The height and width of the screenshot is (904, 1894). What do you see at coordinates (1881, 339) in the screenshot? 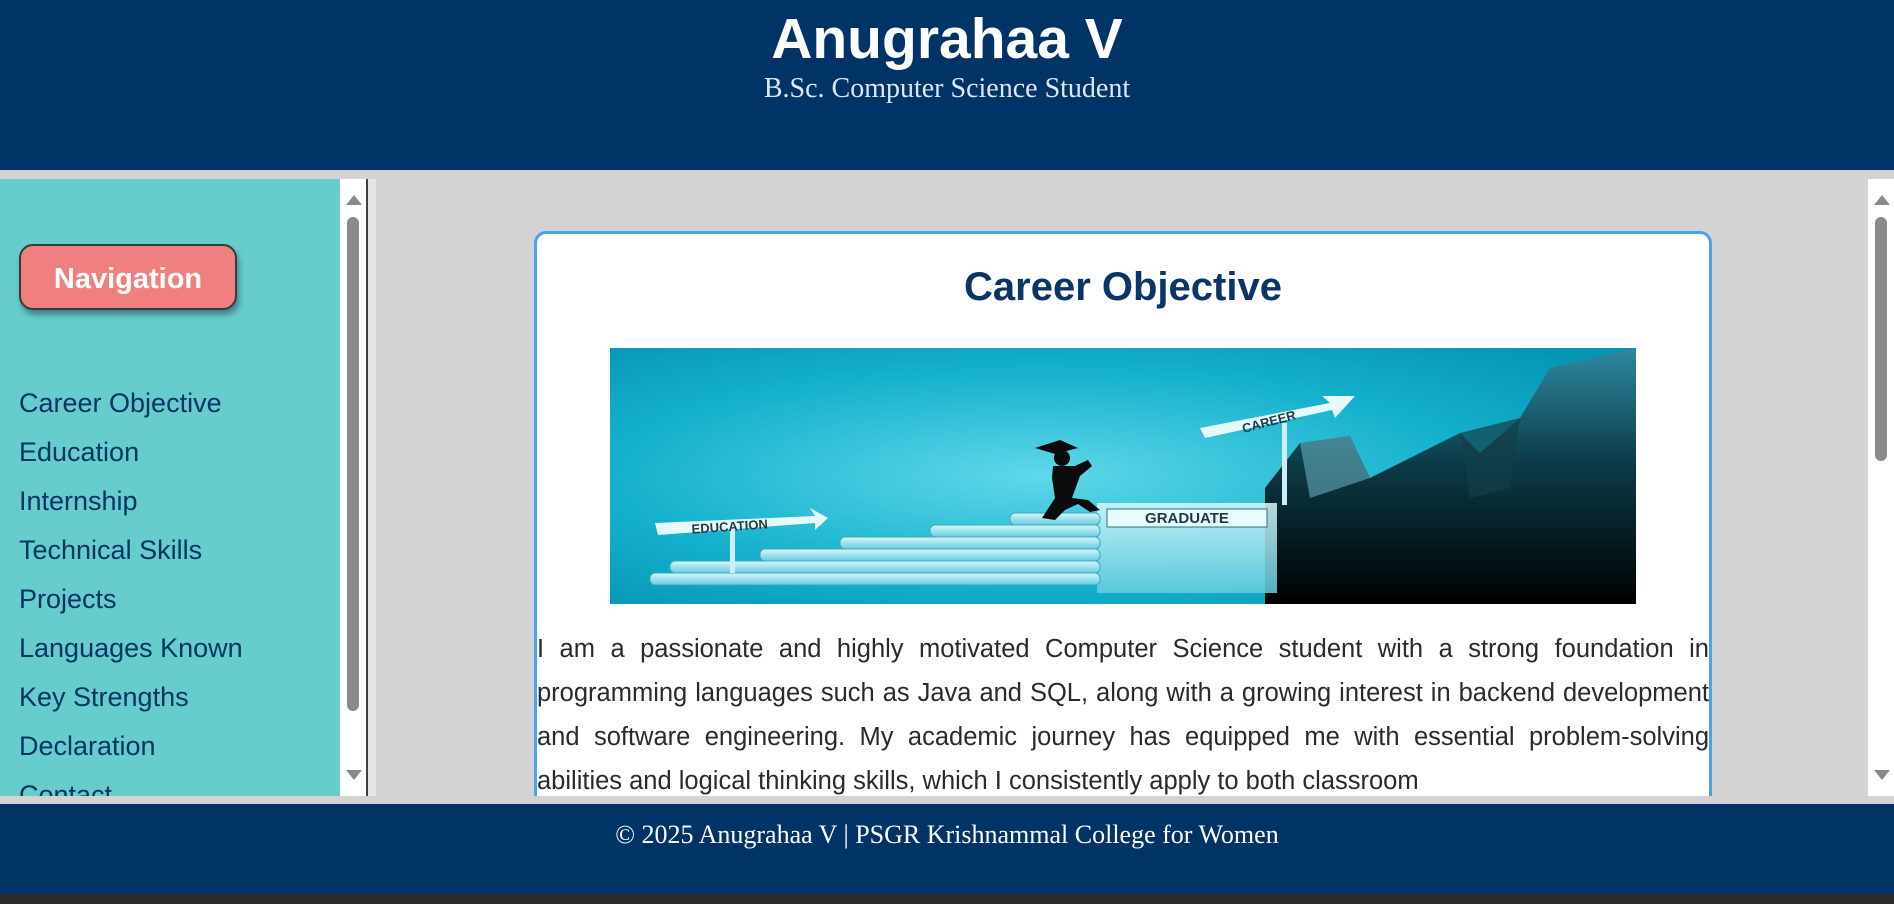
I see `content-scroll-thumb` at bounding box center [1881, 339].